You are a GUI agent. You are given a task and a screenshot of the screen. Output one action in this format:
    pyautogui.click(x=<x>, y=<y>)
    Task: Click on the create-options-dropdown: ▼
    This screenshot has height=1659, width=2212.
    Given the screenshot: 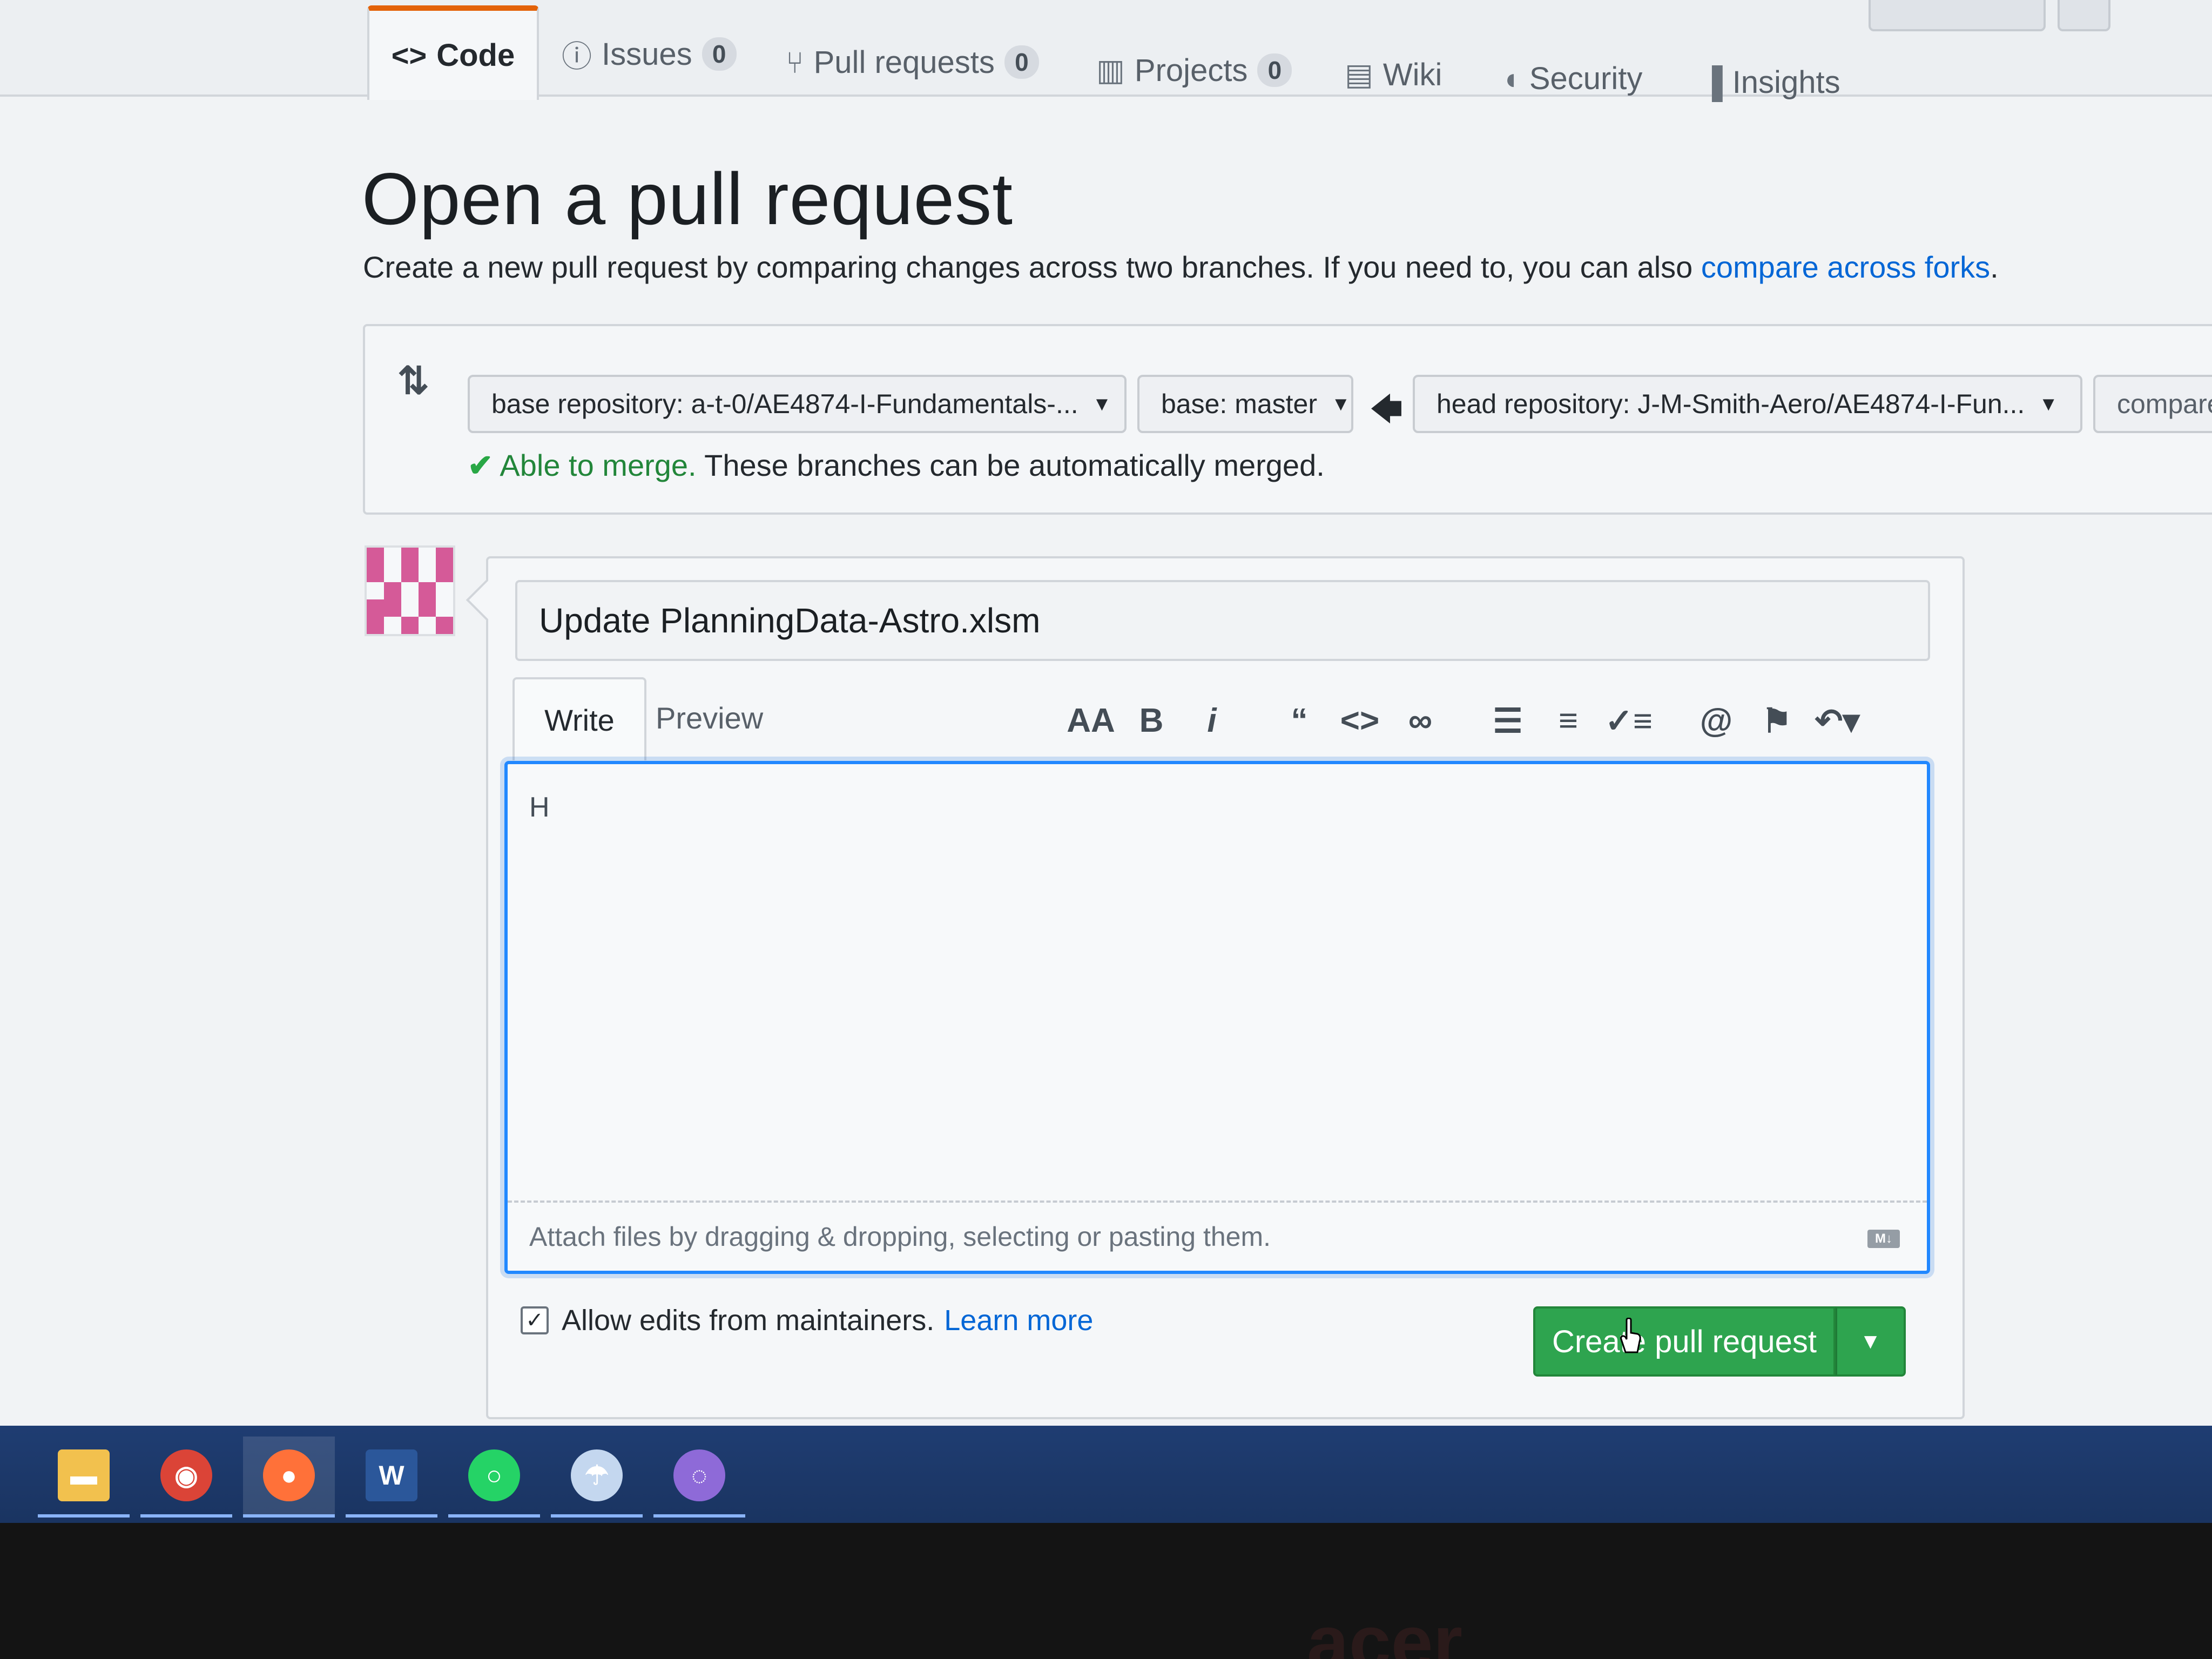 What is the action you would take?
    pyautogui.click(x=1871, y=1341)
    